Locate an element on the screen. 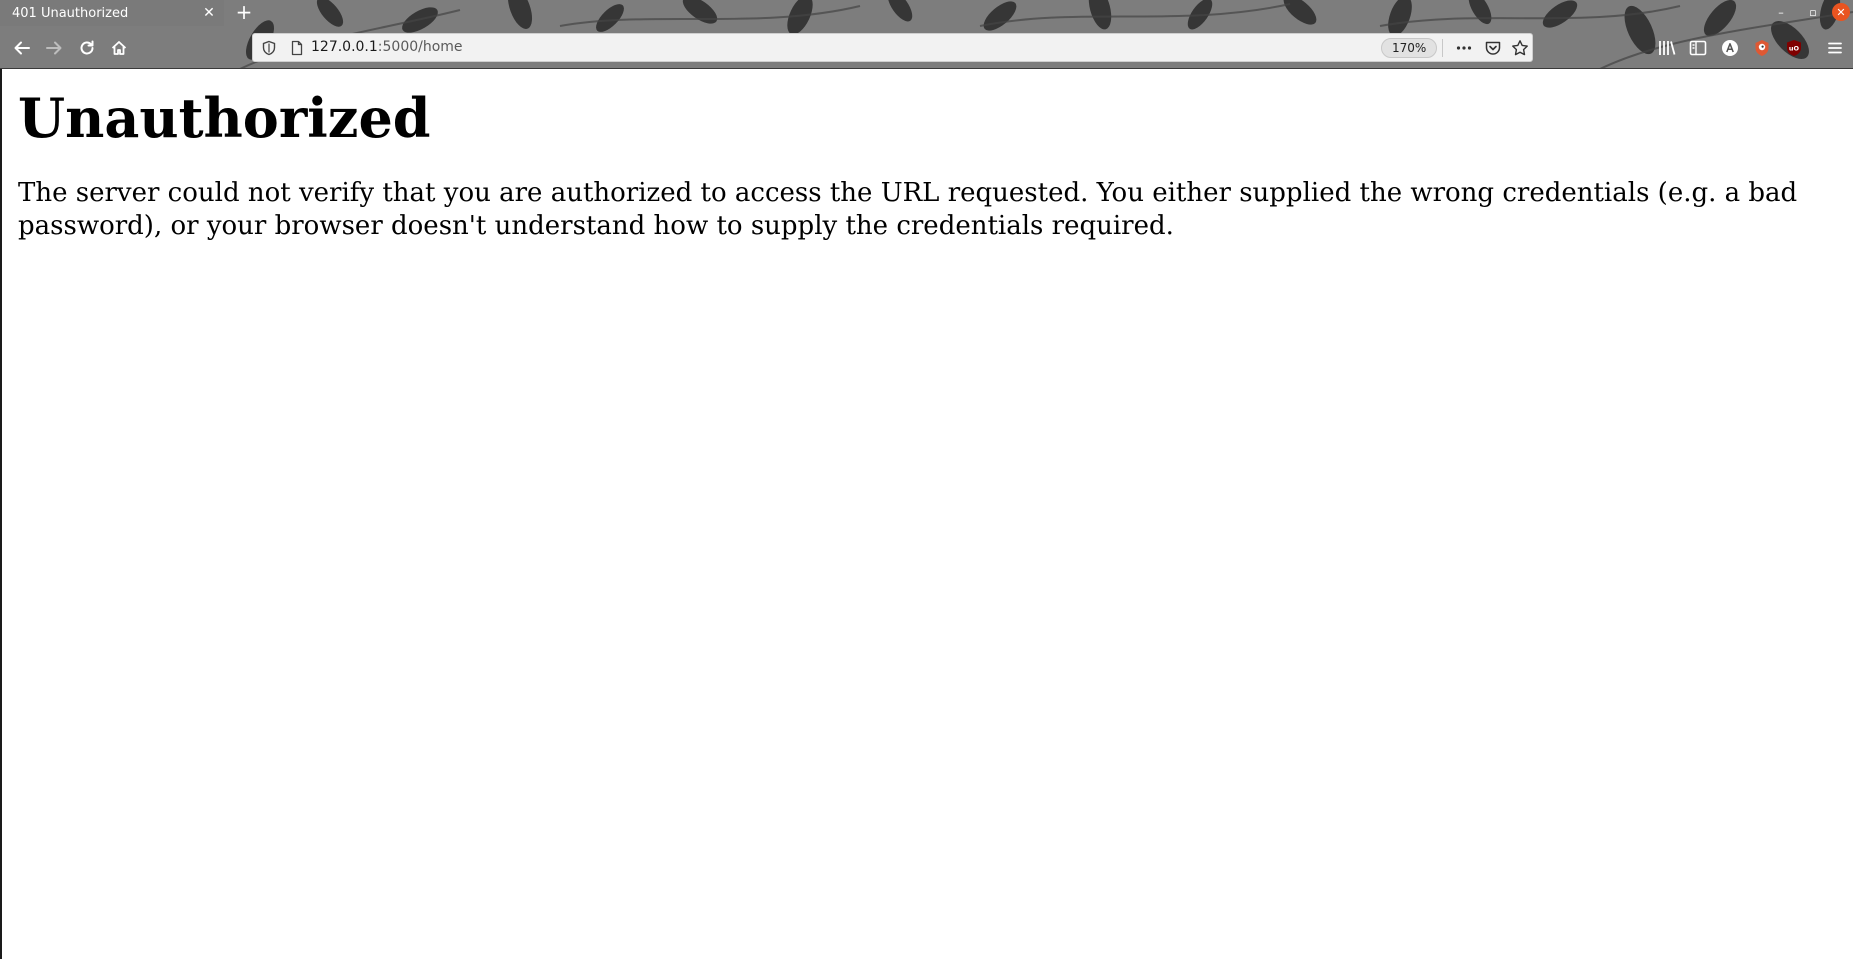 Image resolution: width=1853 pixels, height=959 pixels. more-dots-icon is located at coordinates (1464, 48).